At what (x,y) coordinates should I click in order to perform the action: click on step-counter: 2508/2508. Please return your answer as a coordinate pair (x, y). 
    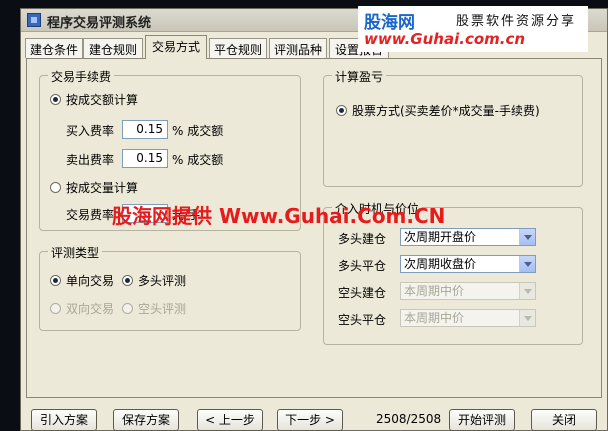
    Looking at the image, I should click on (409, 419).